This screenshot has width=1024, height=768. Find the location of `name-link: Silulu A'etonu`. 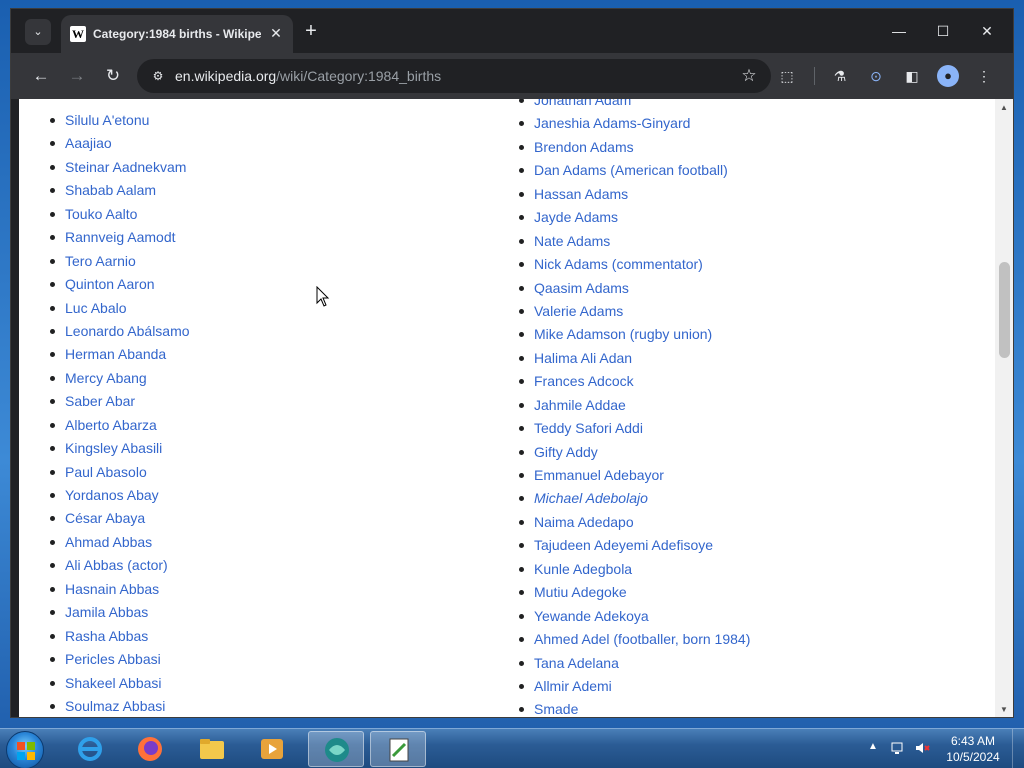

name-link: Silulu A'etonu is located at coordinates (120, 121).